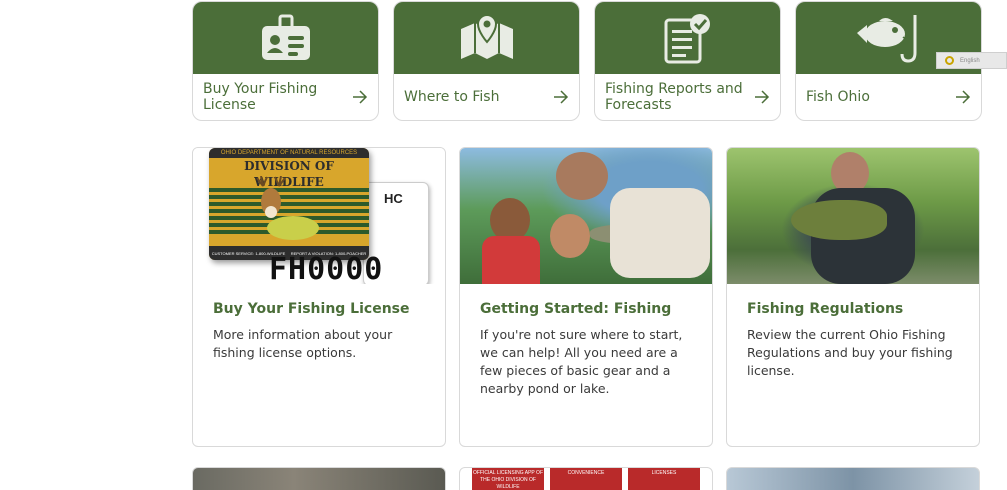  Describe the element at coordinates (586, 309) in the screenshot. I see `card-title: Getting Started: Fishing` at that location.